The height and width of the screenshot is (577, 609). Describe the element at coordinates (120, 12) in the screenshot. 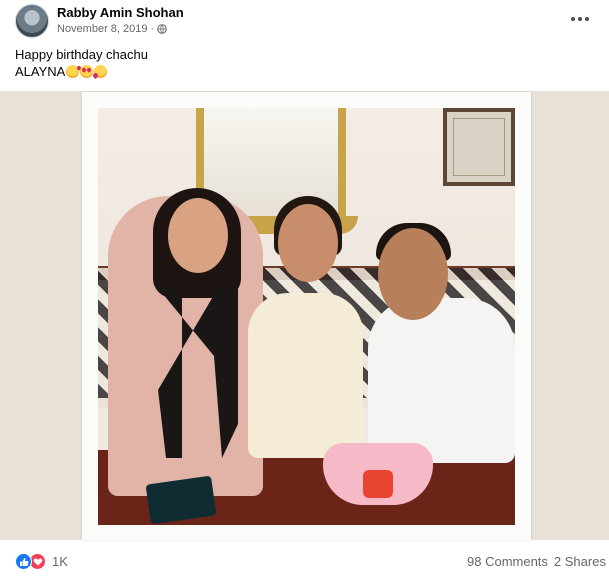

I see `author-name: Rabby Amin Shohan` at that location.